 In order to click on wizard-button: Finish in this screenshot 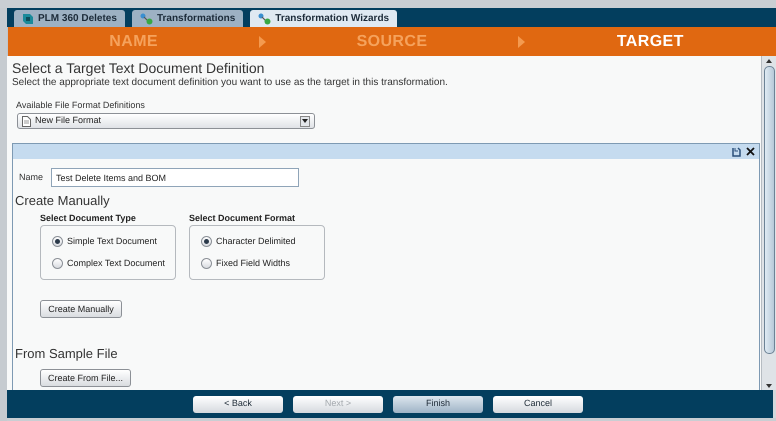, I will do `click(438, 404)`.